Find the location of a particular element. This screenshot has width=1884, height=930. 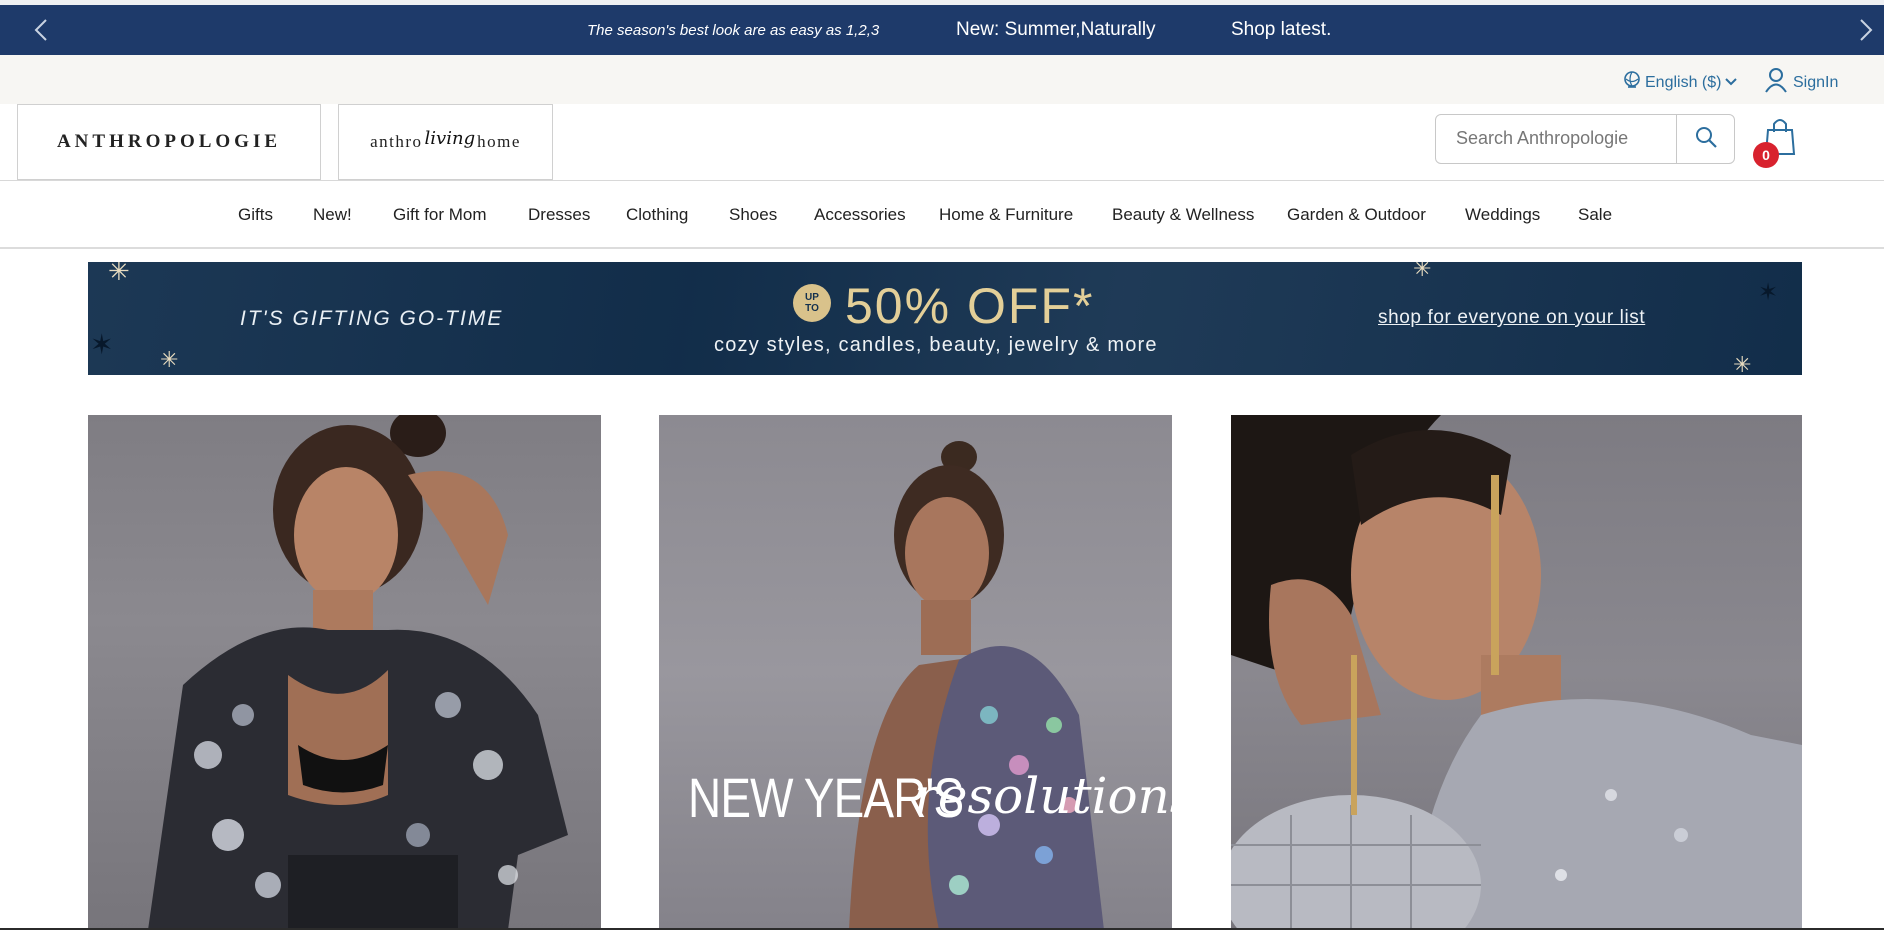

up-to-badge: UP TO is located at coordinates (812, 303).